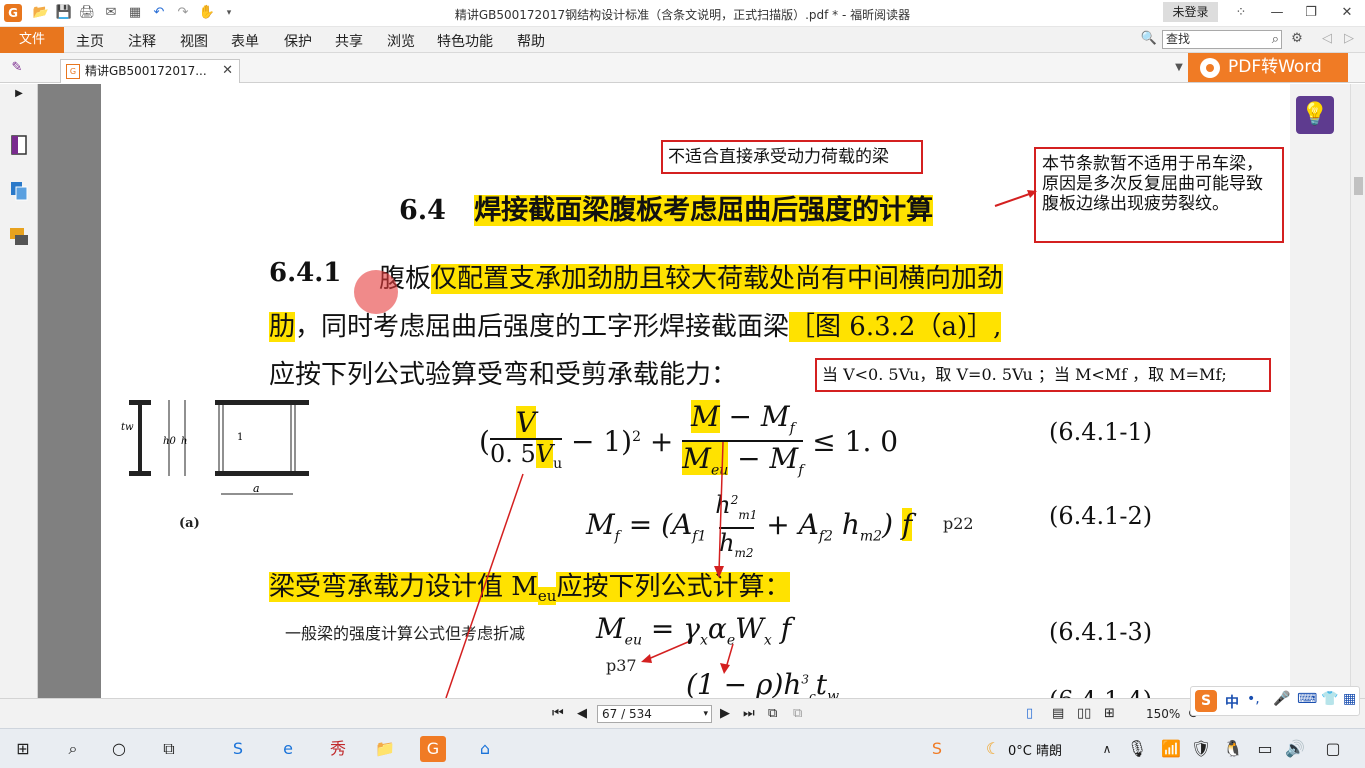 The image size is (1365, 768). Describe the element at coordinates (465, 41) in the screenshot. I see `menu-features: 特色功能` at that location.